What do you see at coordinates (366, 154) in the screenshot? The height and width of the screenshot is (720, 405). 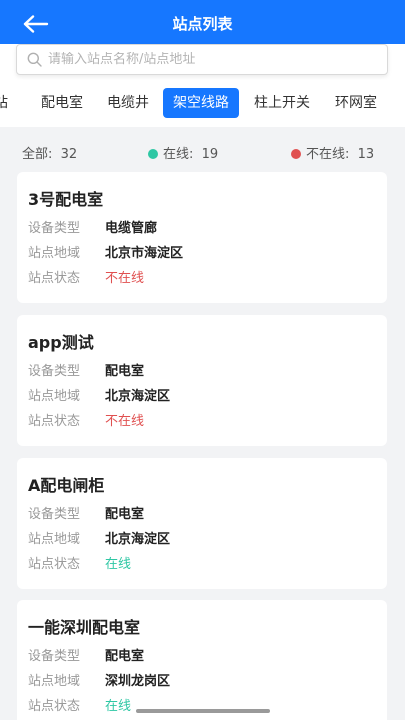 I see `offline-value: 13` at bounding box center [366, 154].